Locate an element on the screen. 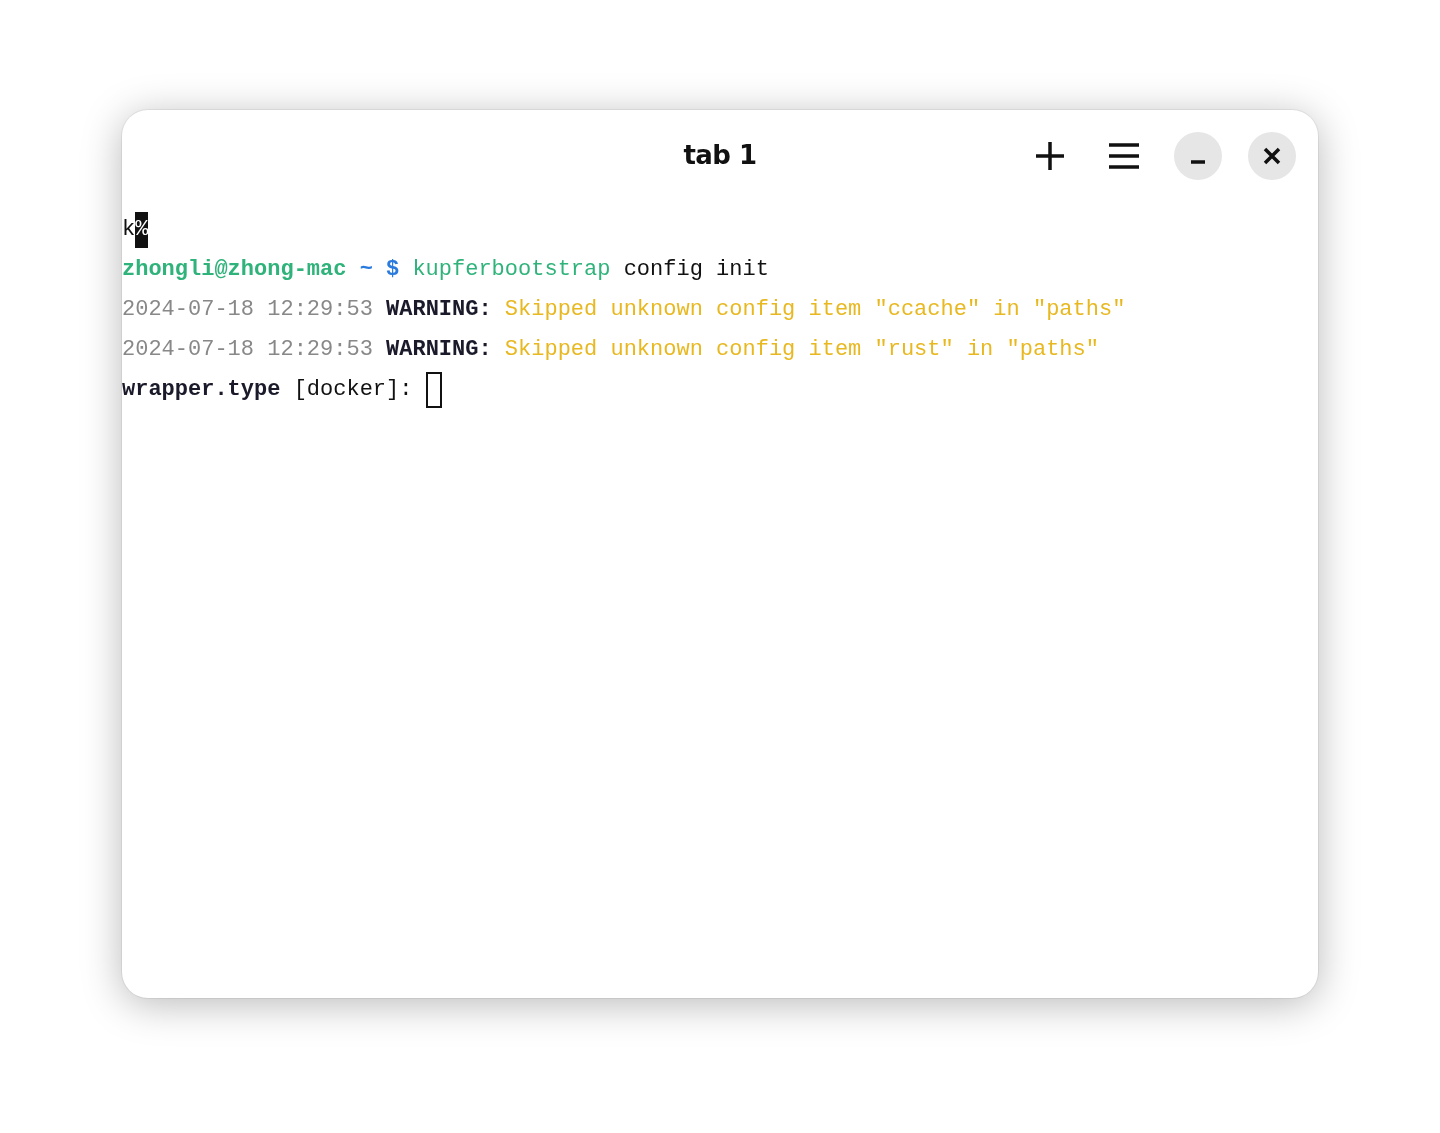 This screenshot has height=1133, width=1440. terminal-text: config init is located at coordinates (696, 270).